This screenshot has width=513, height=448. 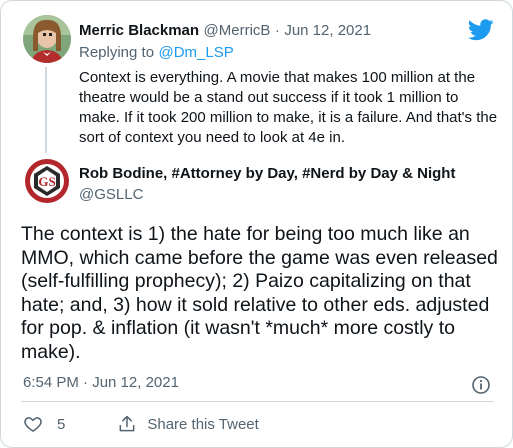 What do you see at coordinates (47, 39) in the screenshot?
I see `reply-author-avatar` at bounding box center [47, 39].